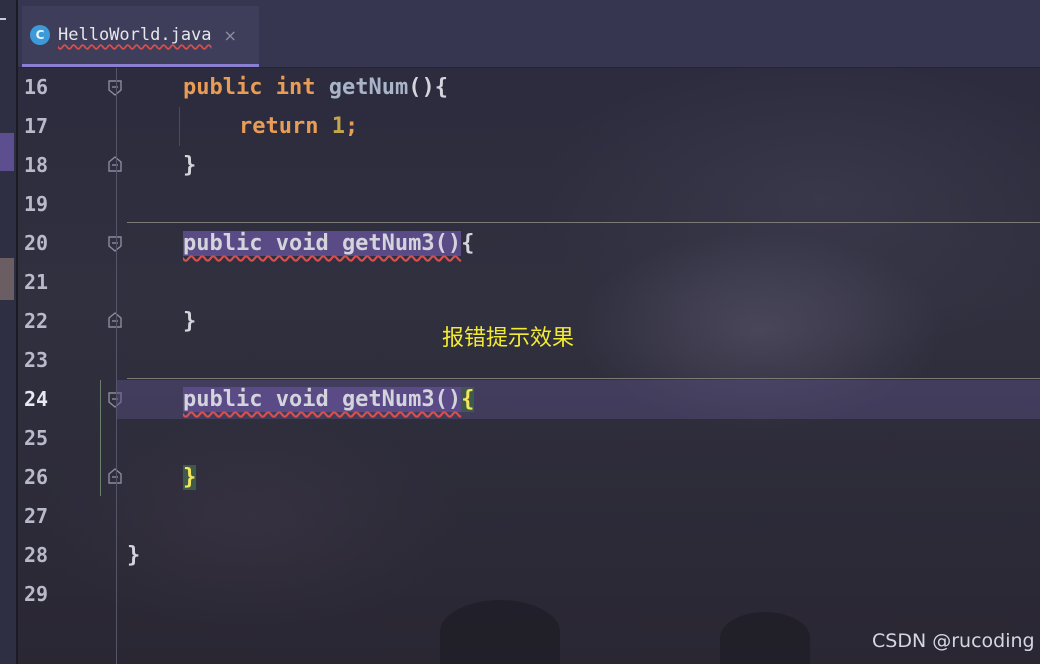  What do you see at coordinates (36, 516) in the screenshot?
I see `line-number: 27` at bounding box center [36, 516].